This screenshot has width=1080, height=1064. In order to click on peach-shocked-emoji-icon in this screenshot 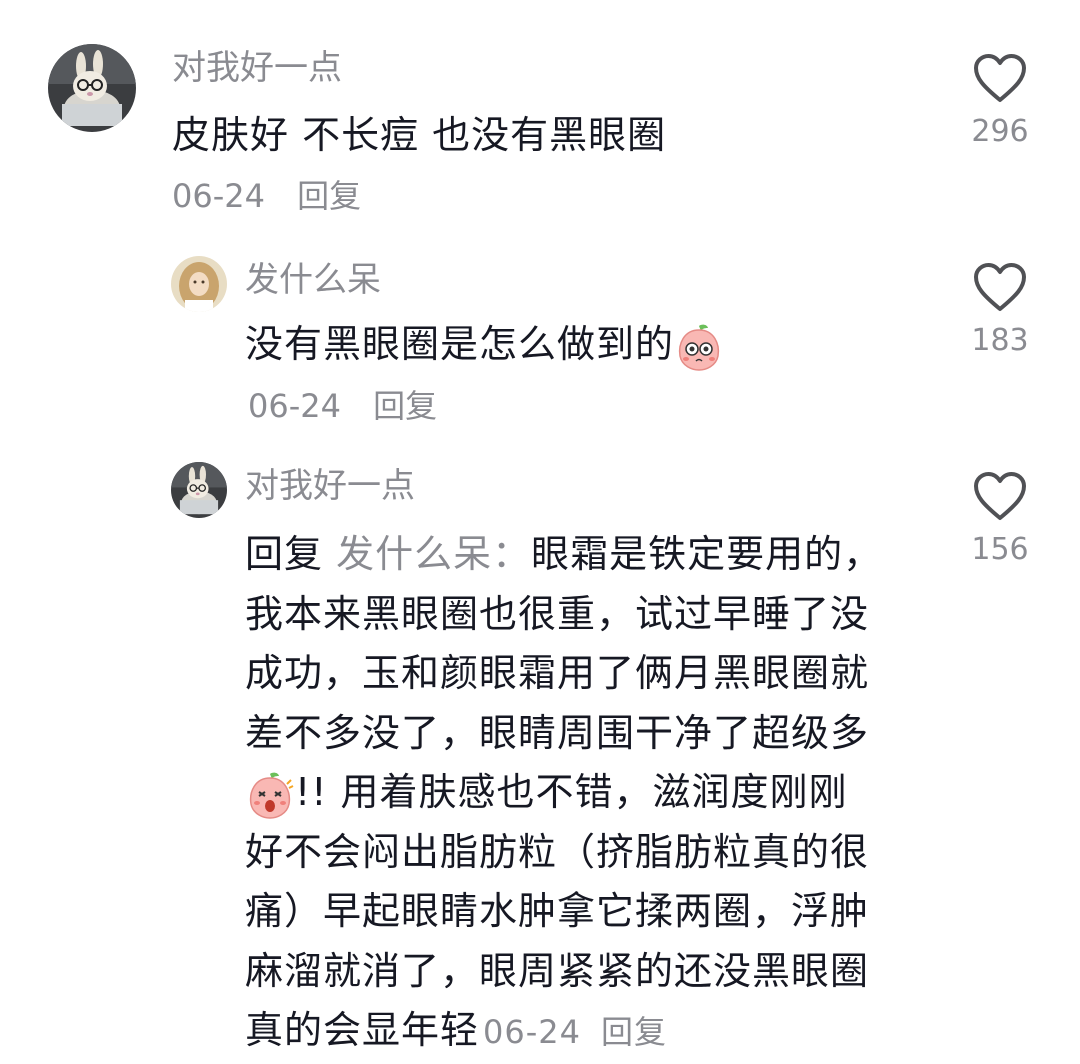, I will do `click(271, 795)`.